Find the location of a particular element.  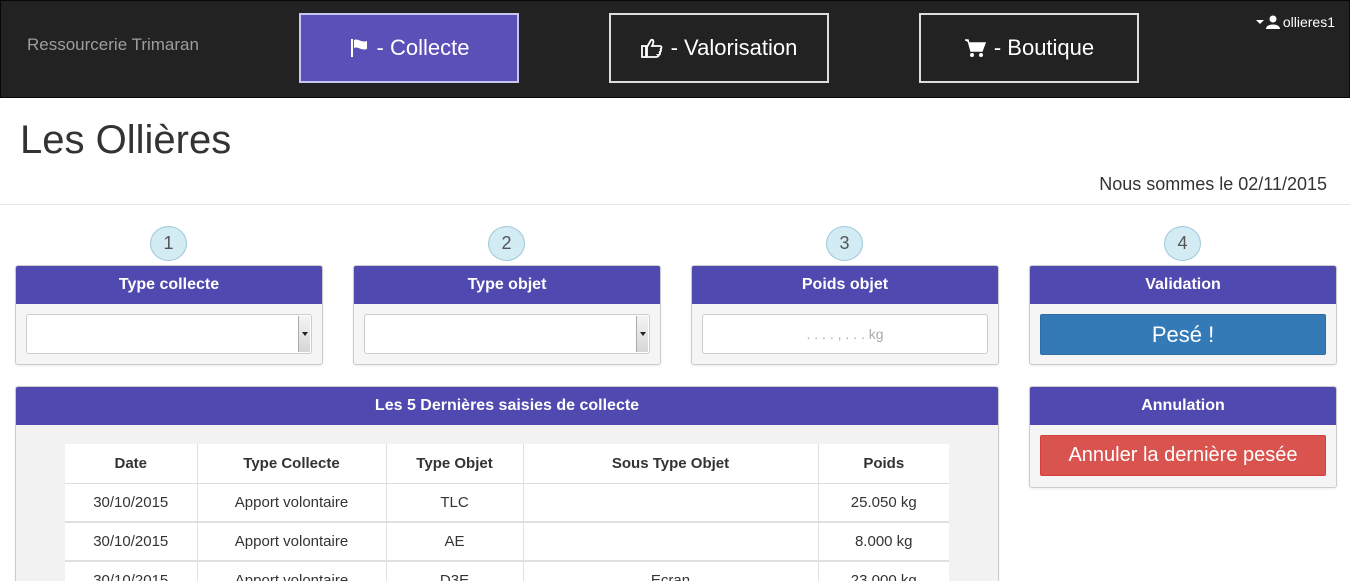

username: ollieres1 is located at coordinates (1308, 22).